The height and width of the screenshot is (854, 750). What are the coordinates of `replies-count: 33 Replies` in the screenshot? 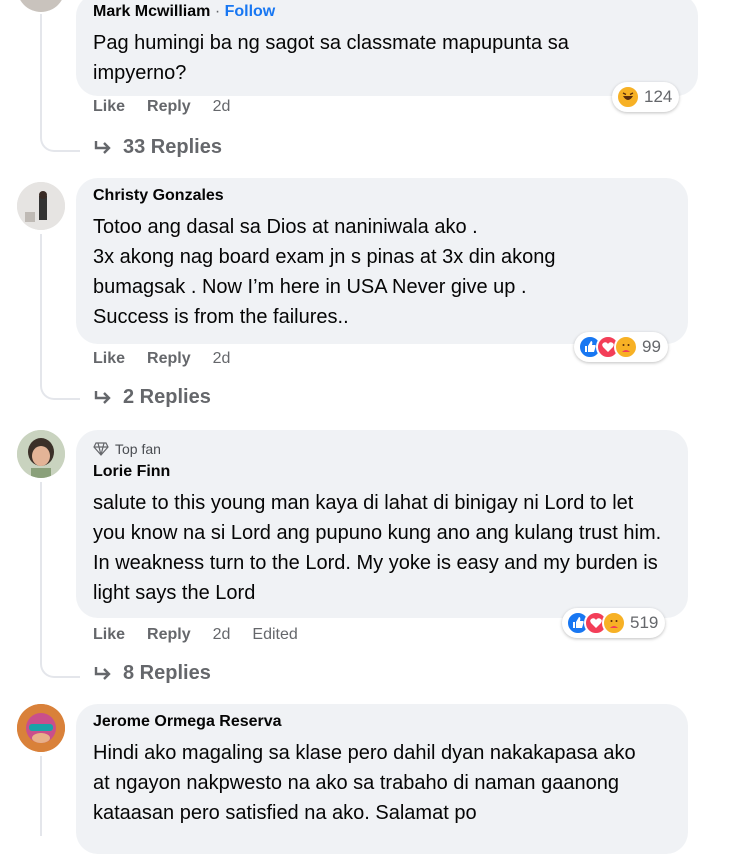 It's located at (172, 147).